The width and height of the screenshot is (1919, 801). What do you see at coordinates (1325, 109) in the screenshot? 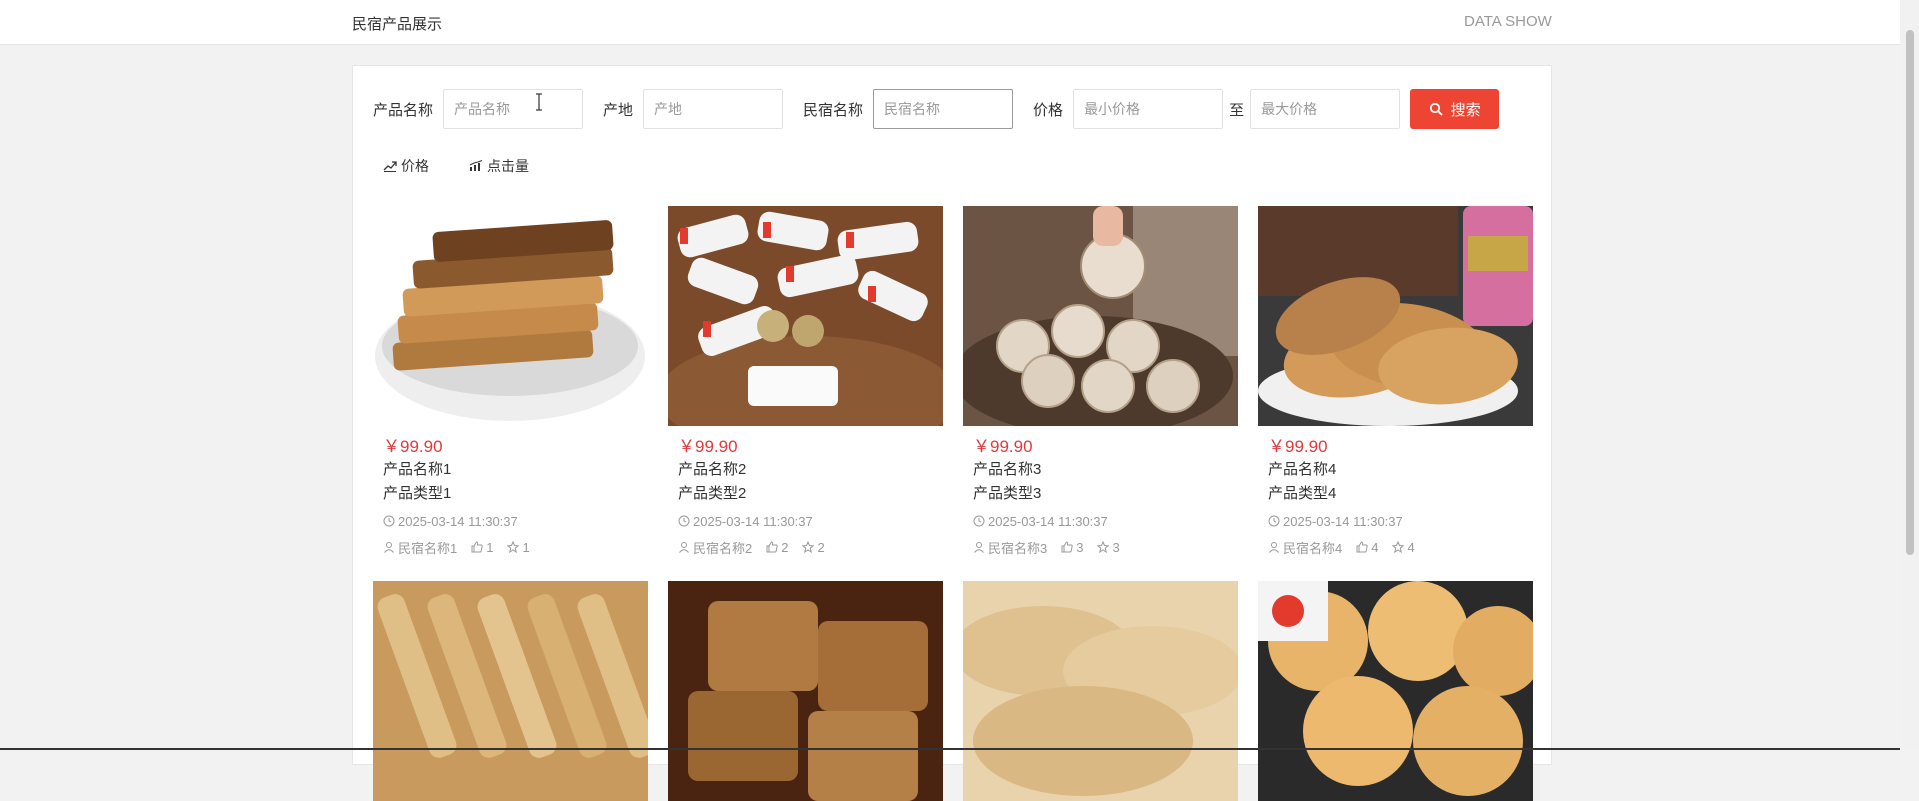
I see `max-price-input` at bounding box center [1325, 109].